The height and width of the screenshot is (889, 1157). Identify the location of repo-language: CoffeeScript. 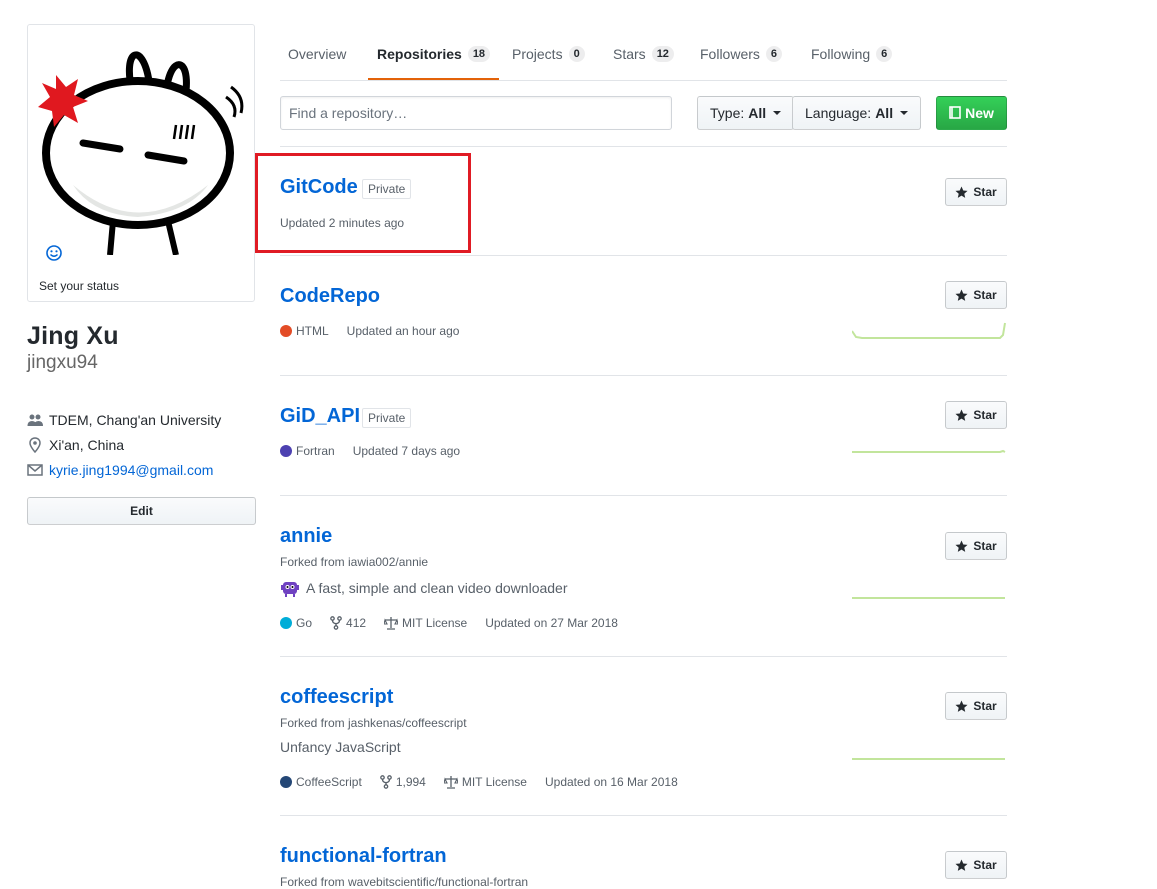
(321, 782).